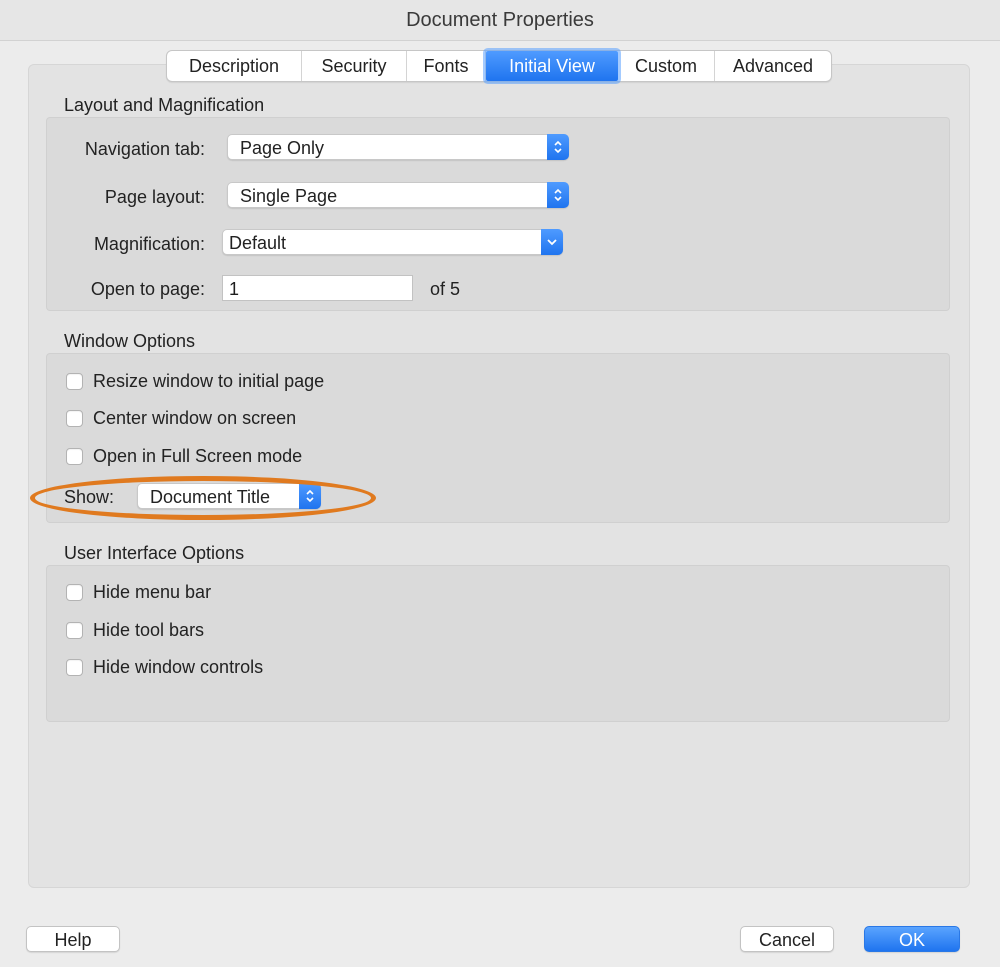 This screenshot has width=1000, height=967. What do you see at coordinates (552, 242) in the screenshot?
I see `chevron-down-icon` at bounding box center [552, 242].